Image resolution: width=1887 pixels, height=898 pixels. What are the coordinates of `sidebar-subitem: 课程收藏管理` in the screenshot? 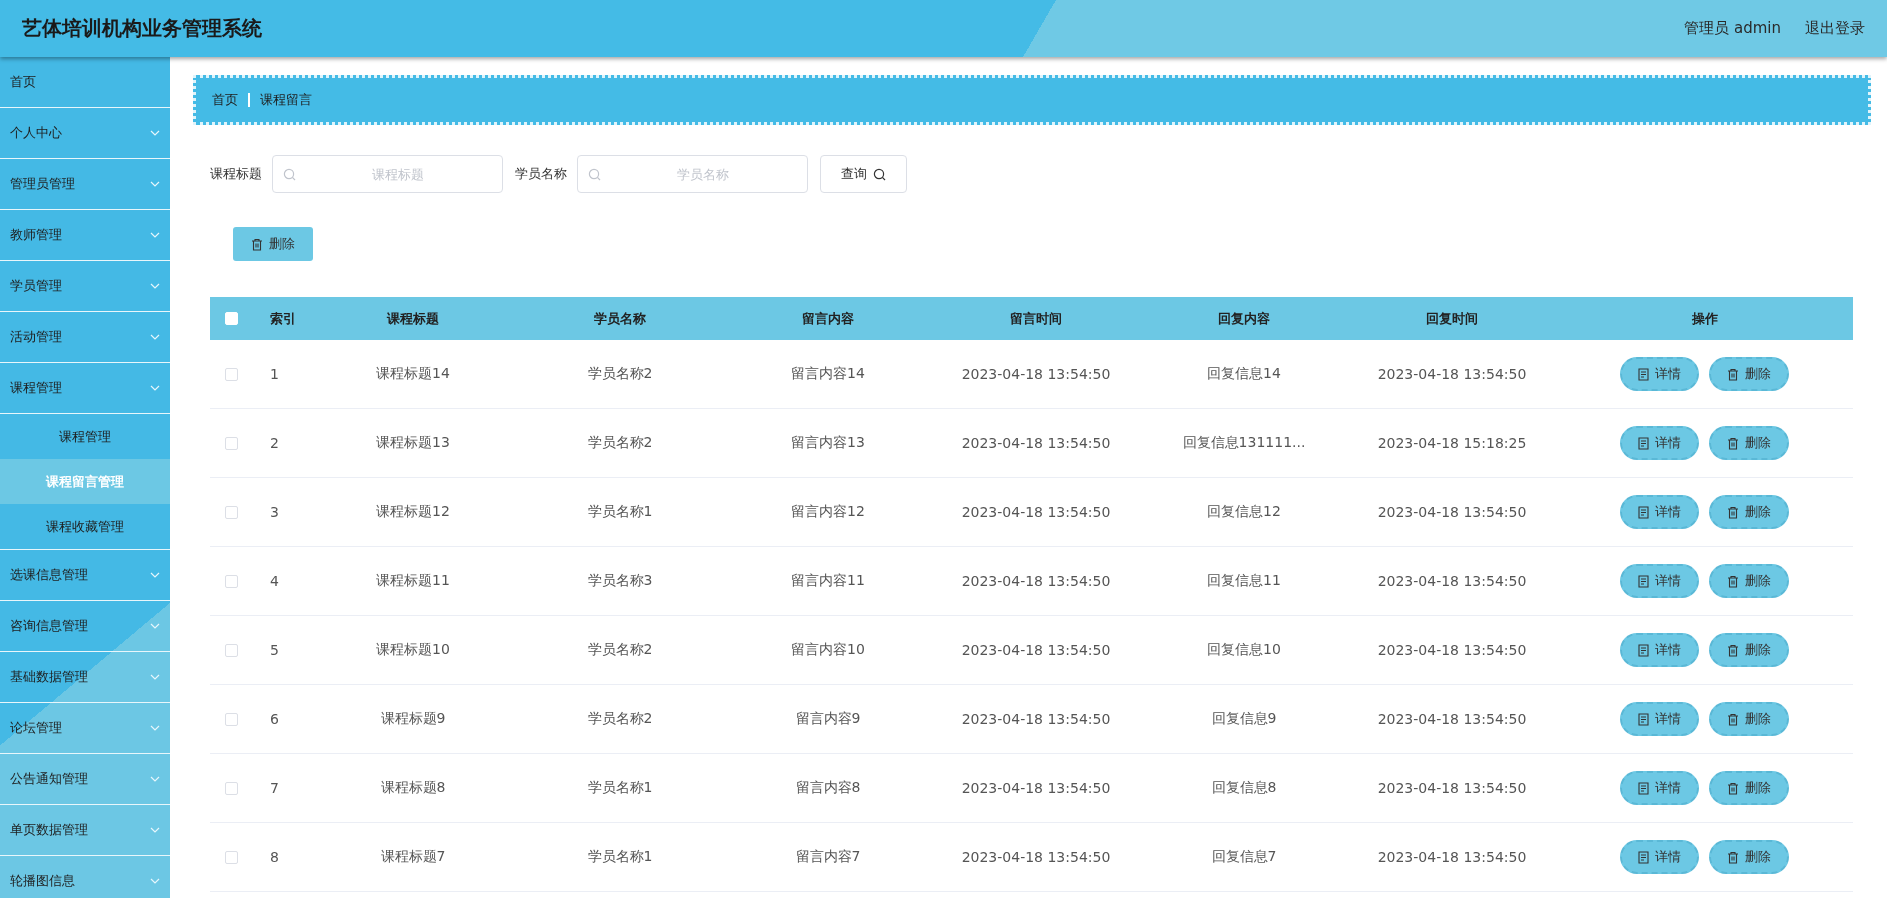 It's located at (85, 526).